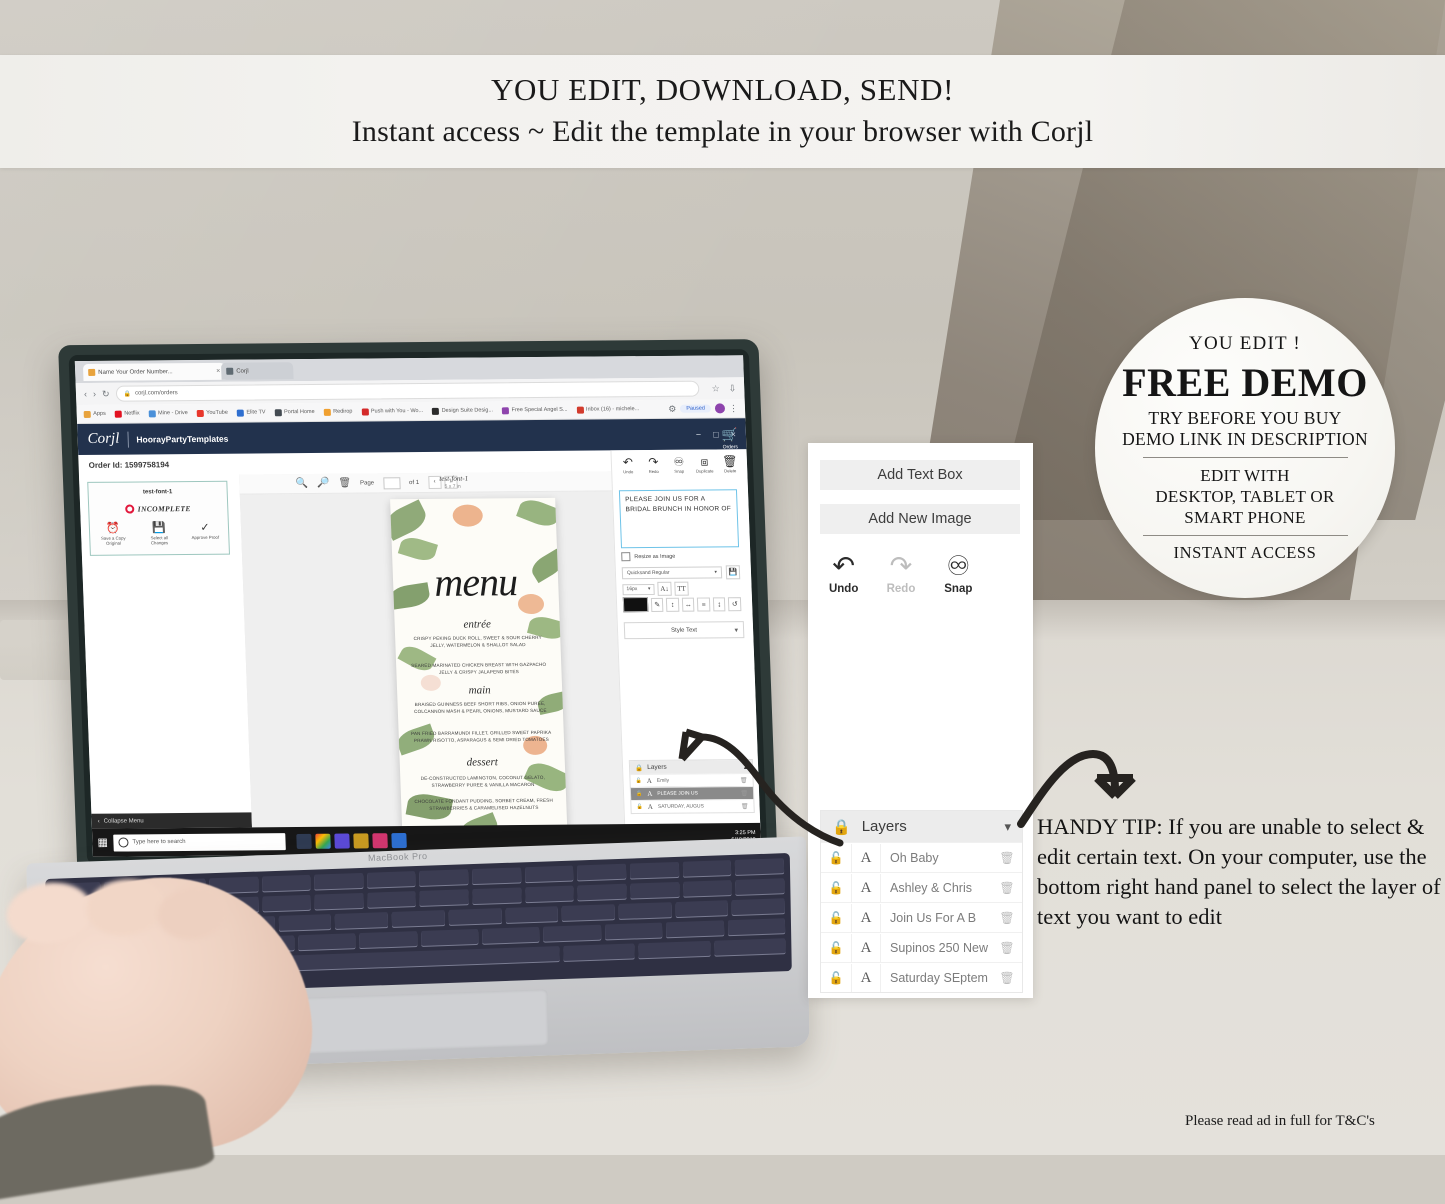  I want to click on style-text-dropdown: Style Text ▾, so click(684, 630).